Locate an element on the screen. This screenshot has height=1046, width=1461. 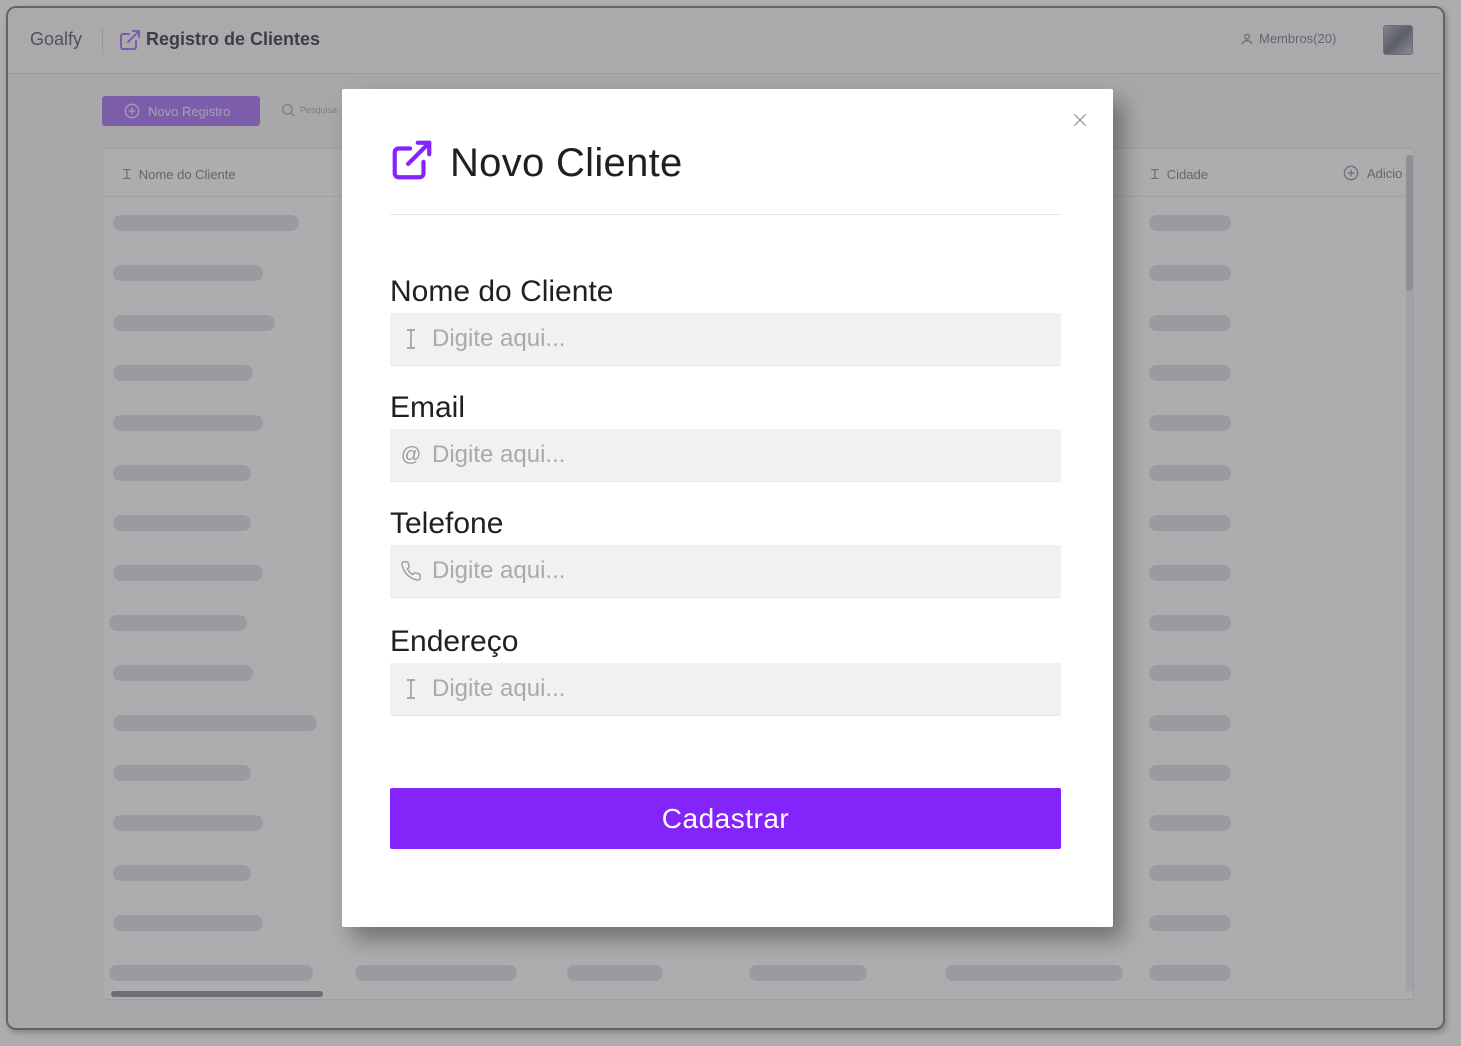
close-icon is located at coordinates (1080, 120).